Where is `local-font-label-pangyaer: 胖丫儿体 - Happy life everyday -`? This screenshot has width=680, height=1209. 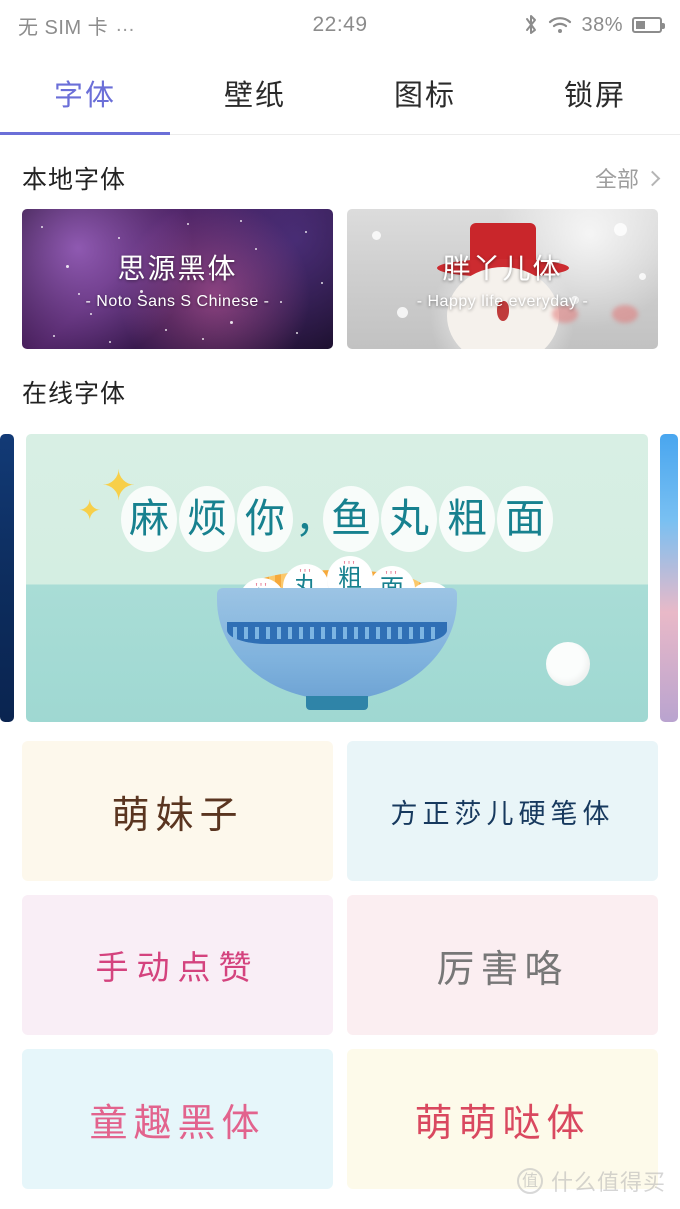
local-font-label-pangyaer: 胖丫儿体 - Happy life everyday - is located at coordinates (502, 279).